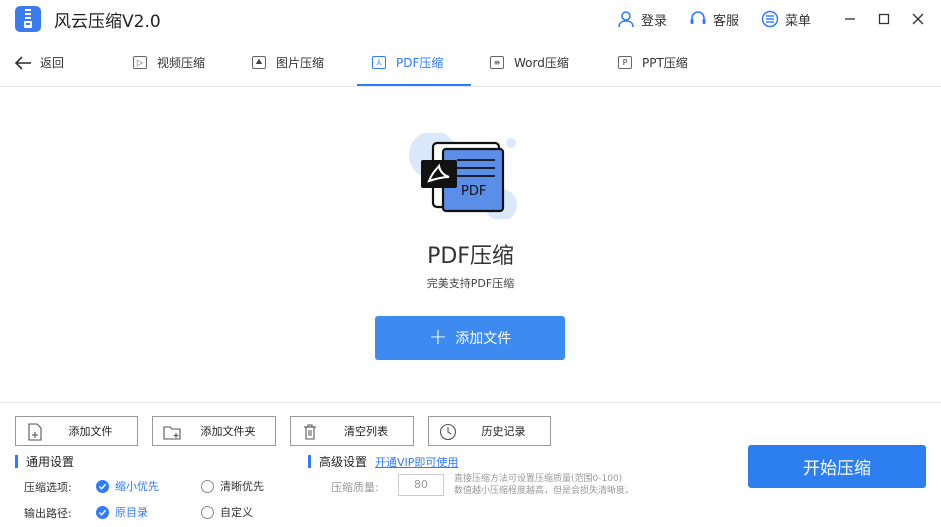 This screenshot has height=527, width=941. I want to click on tab-word-label: Word压缩, so click(541, 62).